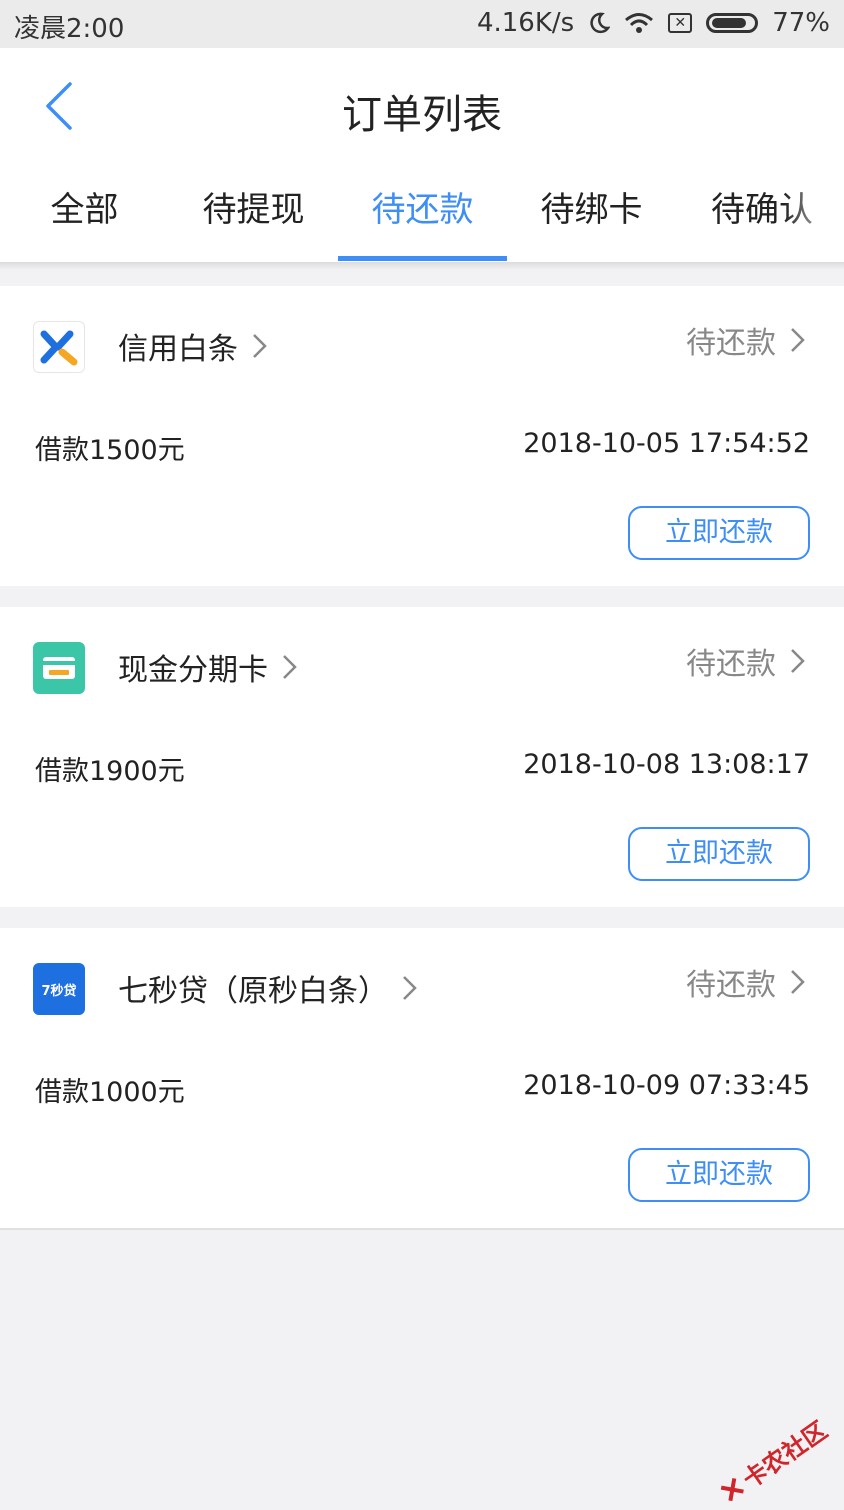 The image size is (844, 1510). I want to click on loan-amount: 借款1500元, so click(110, 450).